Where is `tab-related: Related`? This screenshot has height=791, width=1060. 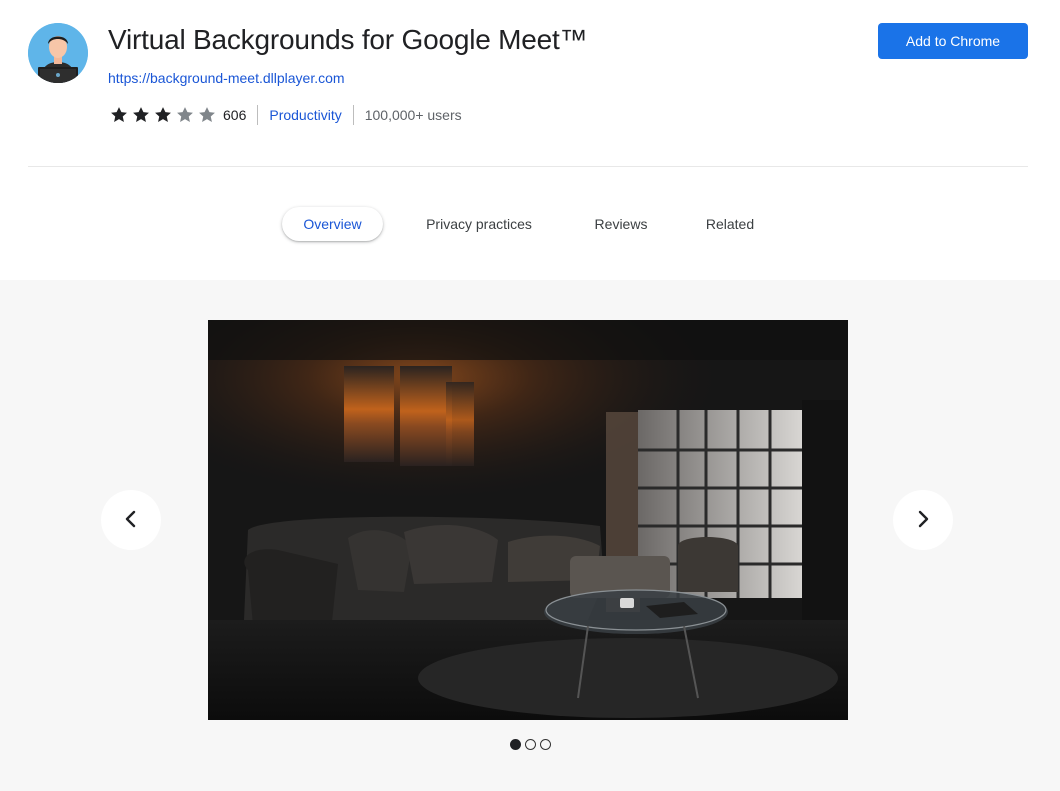 tab-related: Related is located at coordinates (730, 224).